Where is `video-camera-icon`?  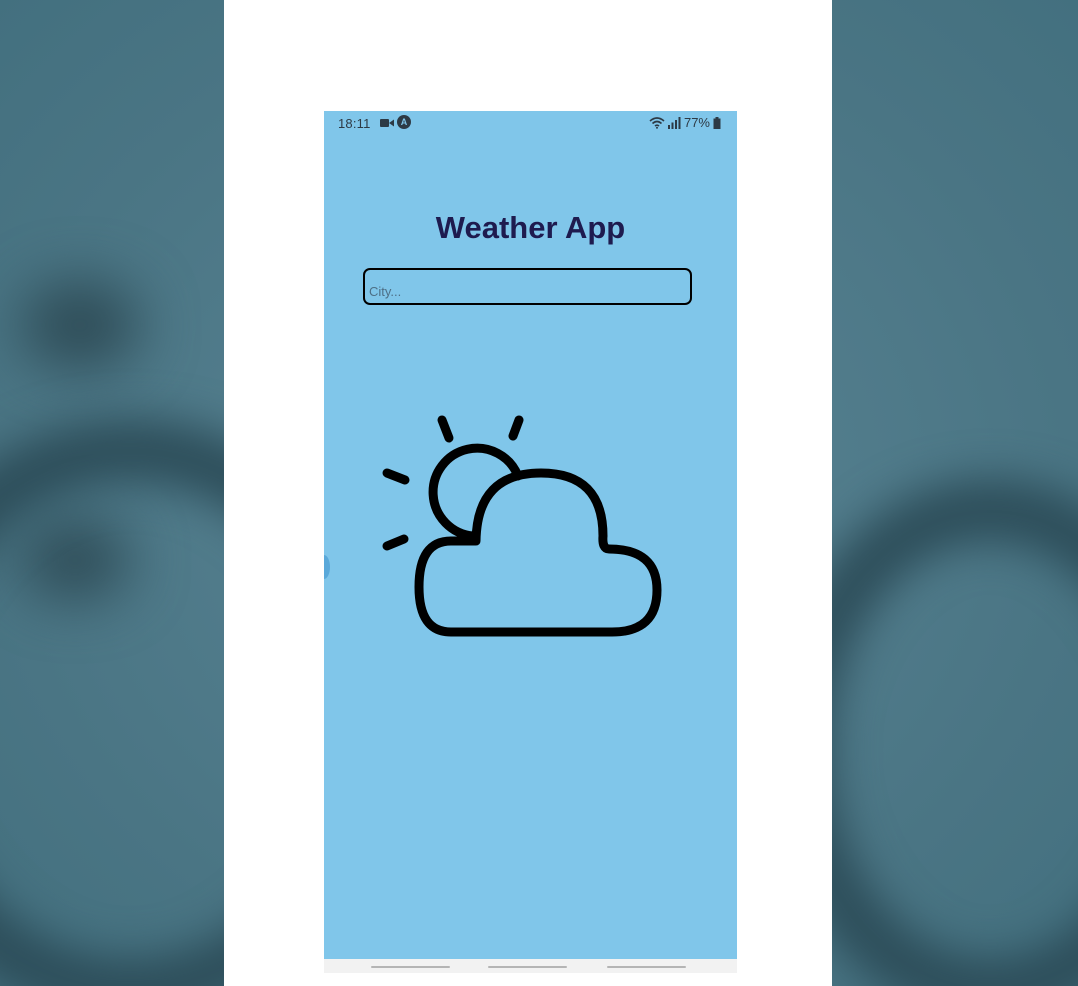 video-camera-icon is located at coordinates (387, 123).